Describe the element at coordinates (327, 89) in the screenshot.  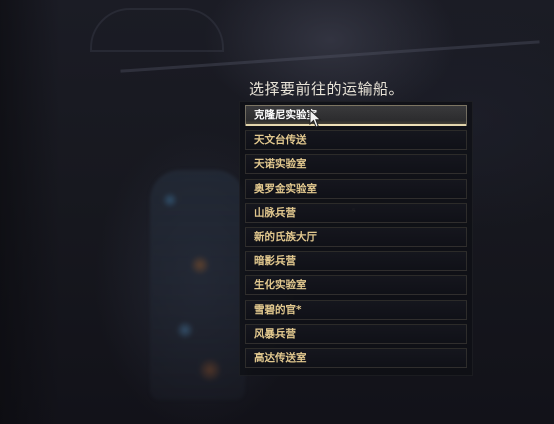
I see `menu-prompt: 选择要前往的运输船。` at that location.